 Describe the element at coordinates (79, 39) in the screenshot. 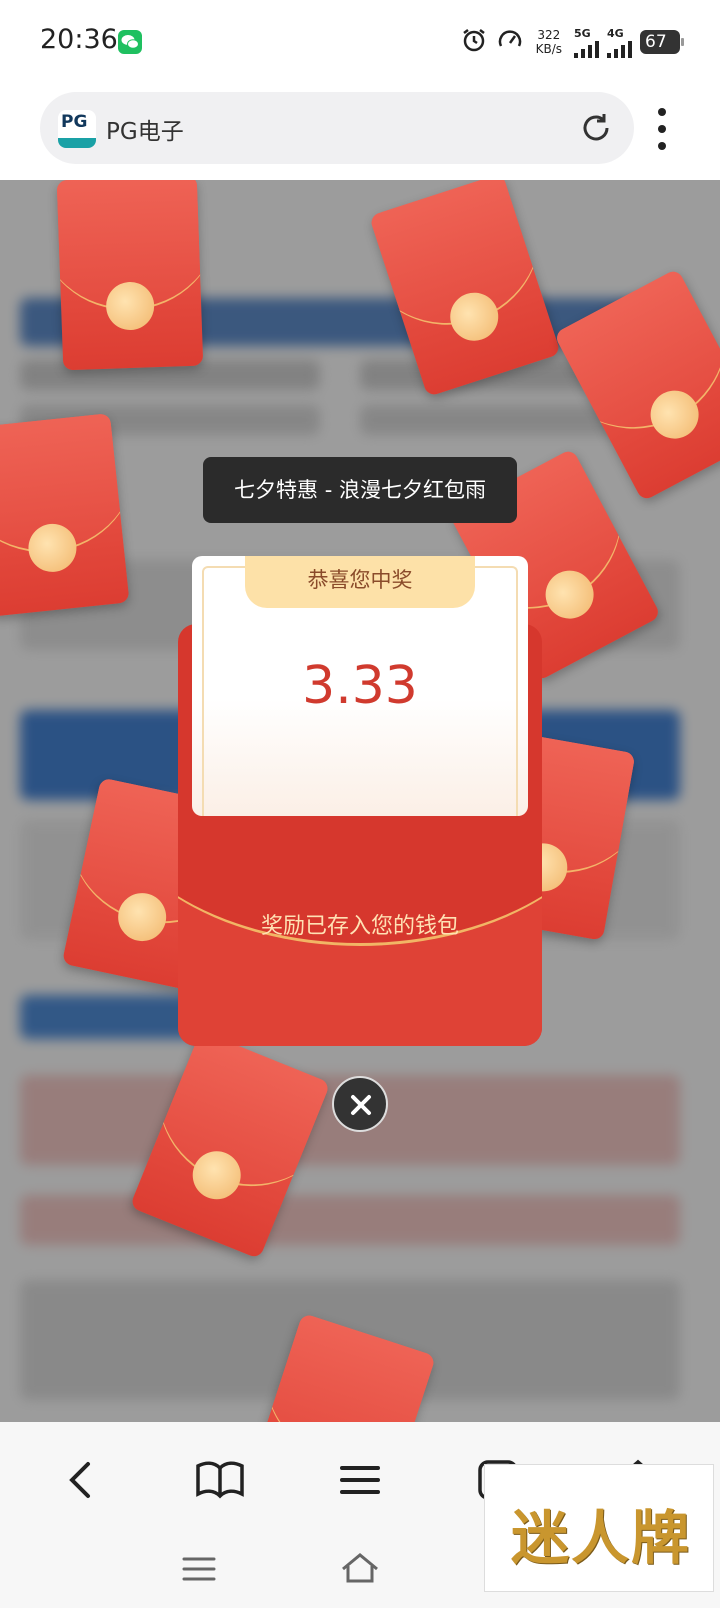

I see `status-time: 20:36` at that location.